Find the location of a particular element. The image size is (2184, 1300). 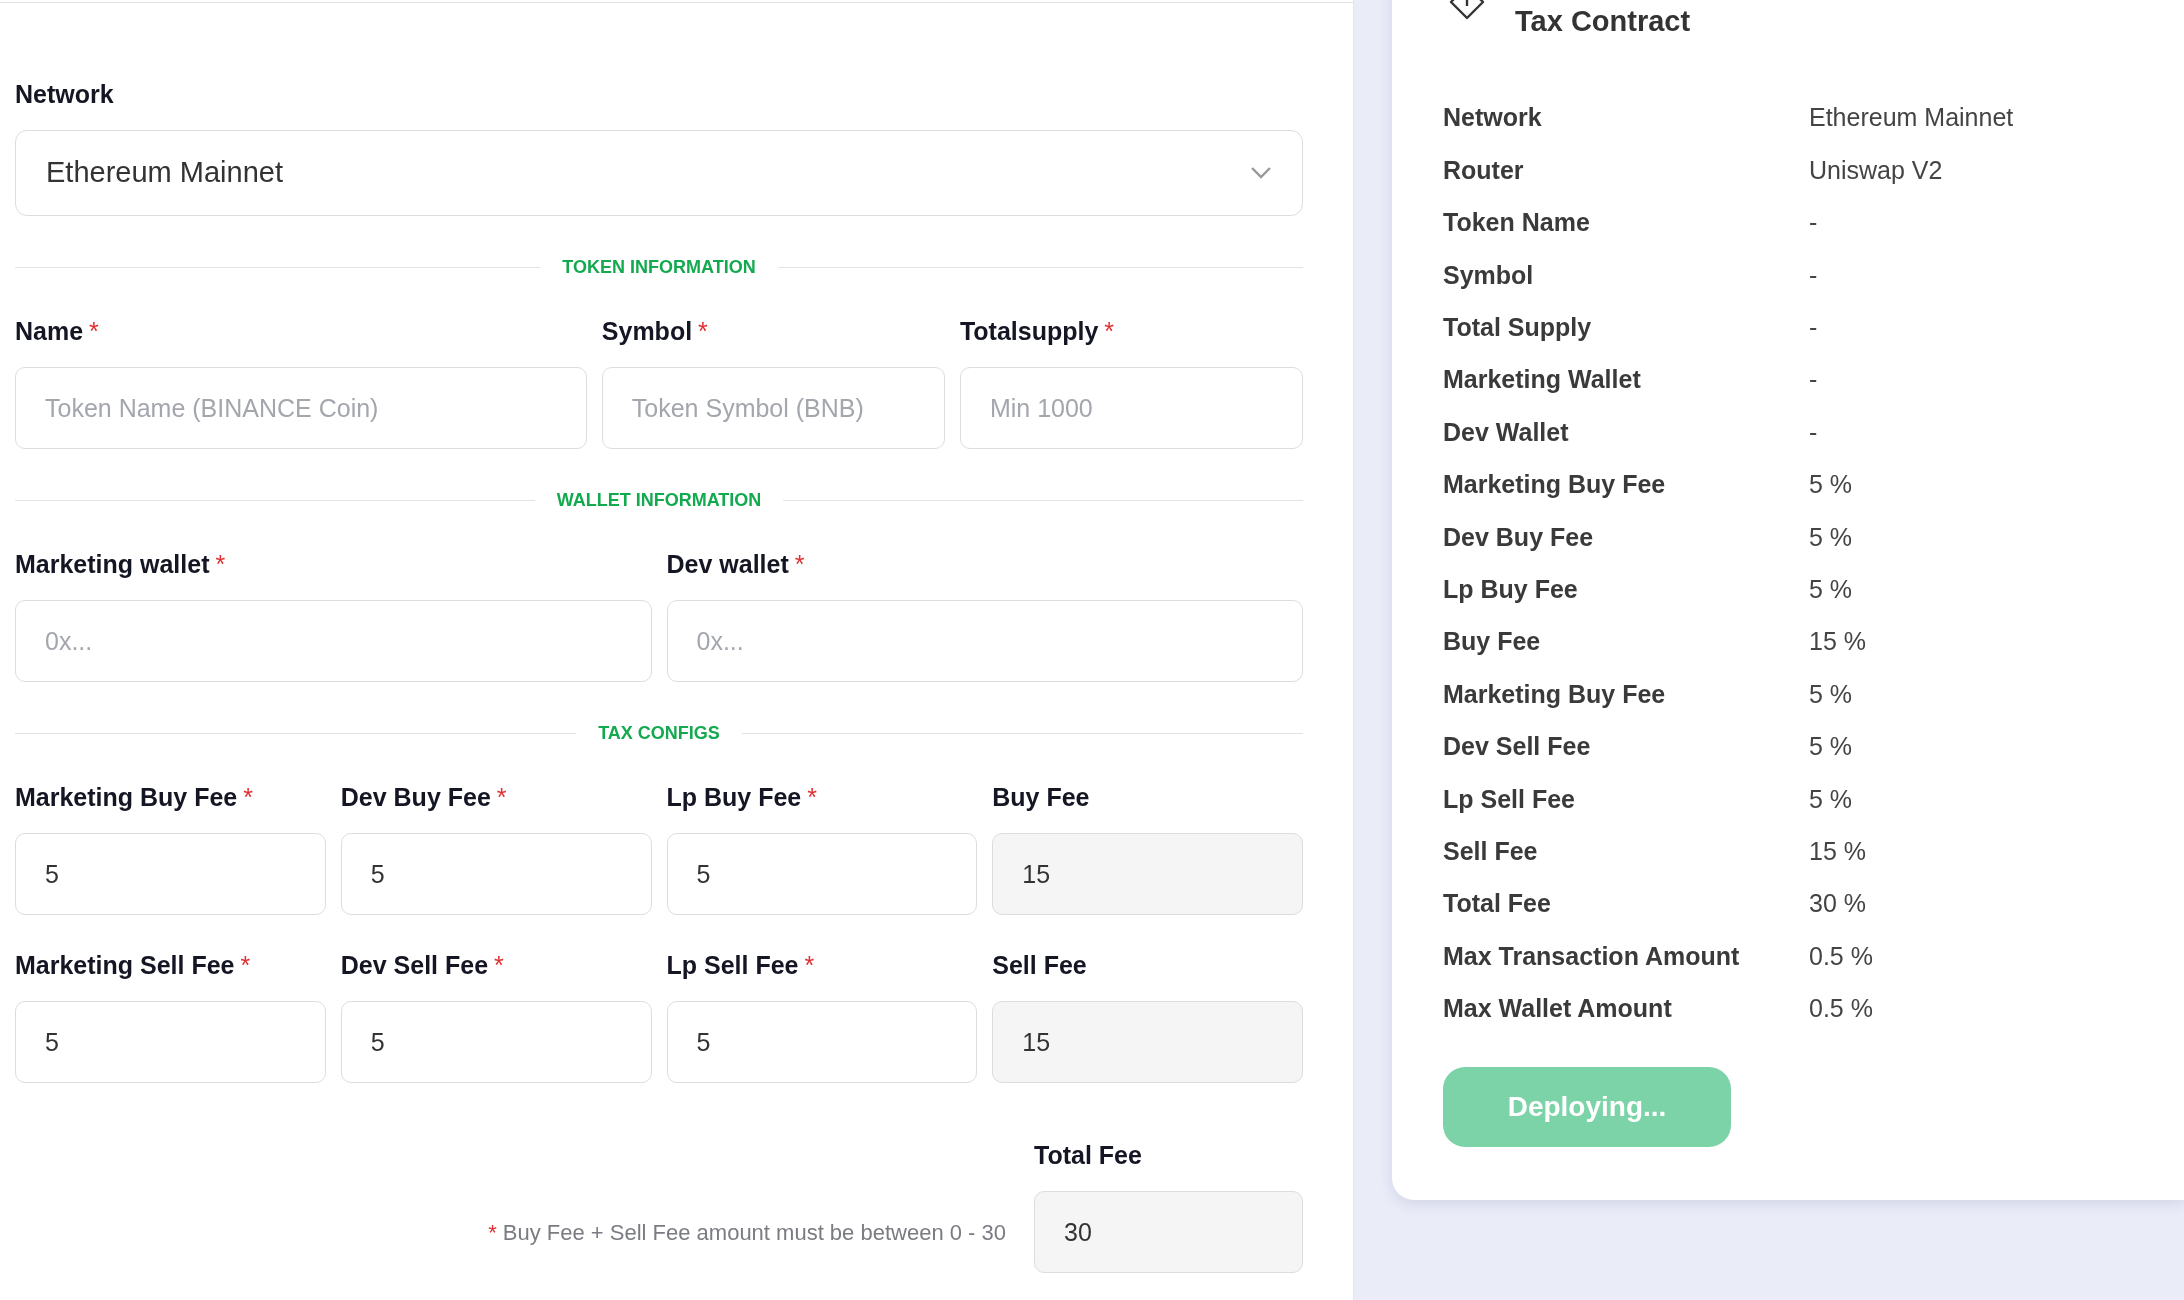

summary-label: Sell Fee is located at coordinates (1491, 851).